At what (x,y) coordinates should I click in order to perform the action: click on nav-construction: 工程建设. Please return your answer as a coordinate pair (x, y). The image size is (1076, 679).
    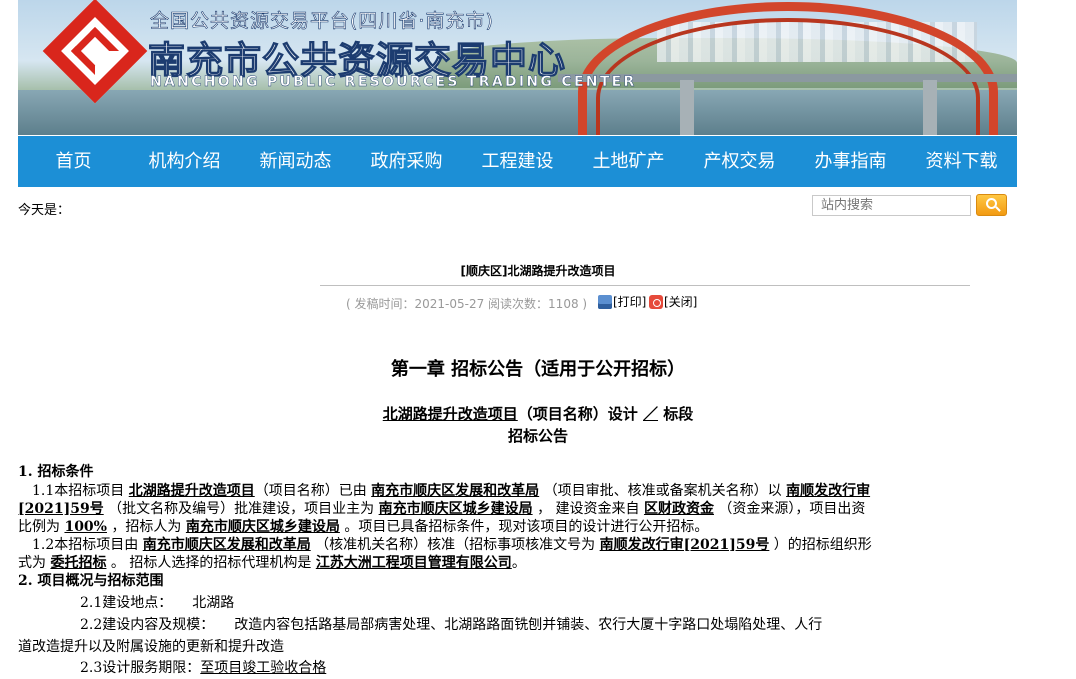
    Looking at the image, I should click on (517, 161).